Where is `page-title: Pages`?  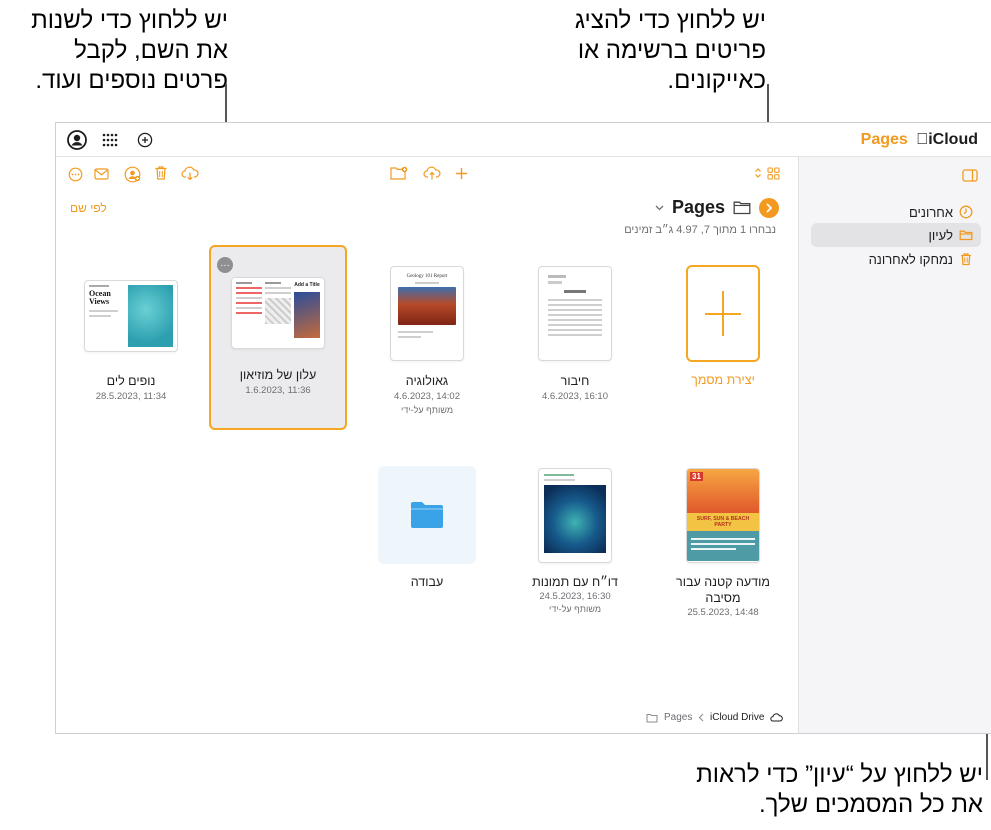 page-title: Pages is located at coordinates (698, 207).